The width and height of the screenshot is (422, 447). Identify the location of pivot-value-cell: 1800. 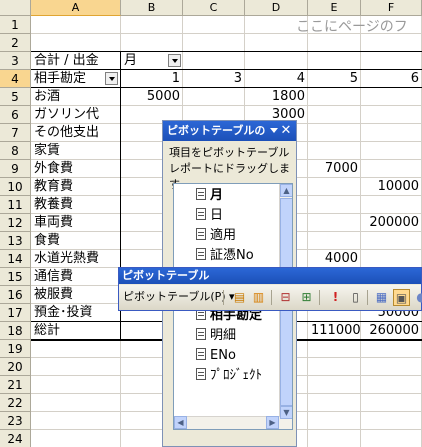
(276, 97).